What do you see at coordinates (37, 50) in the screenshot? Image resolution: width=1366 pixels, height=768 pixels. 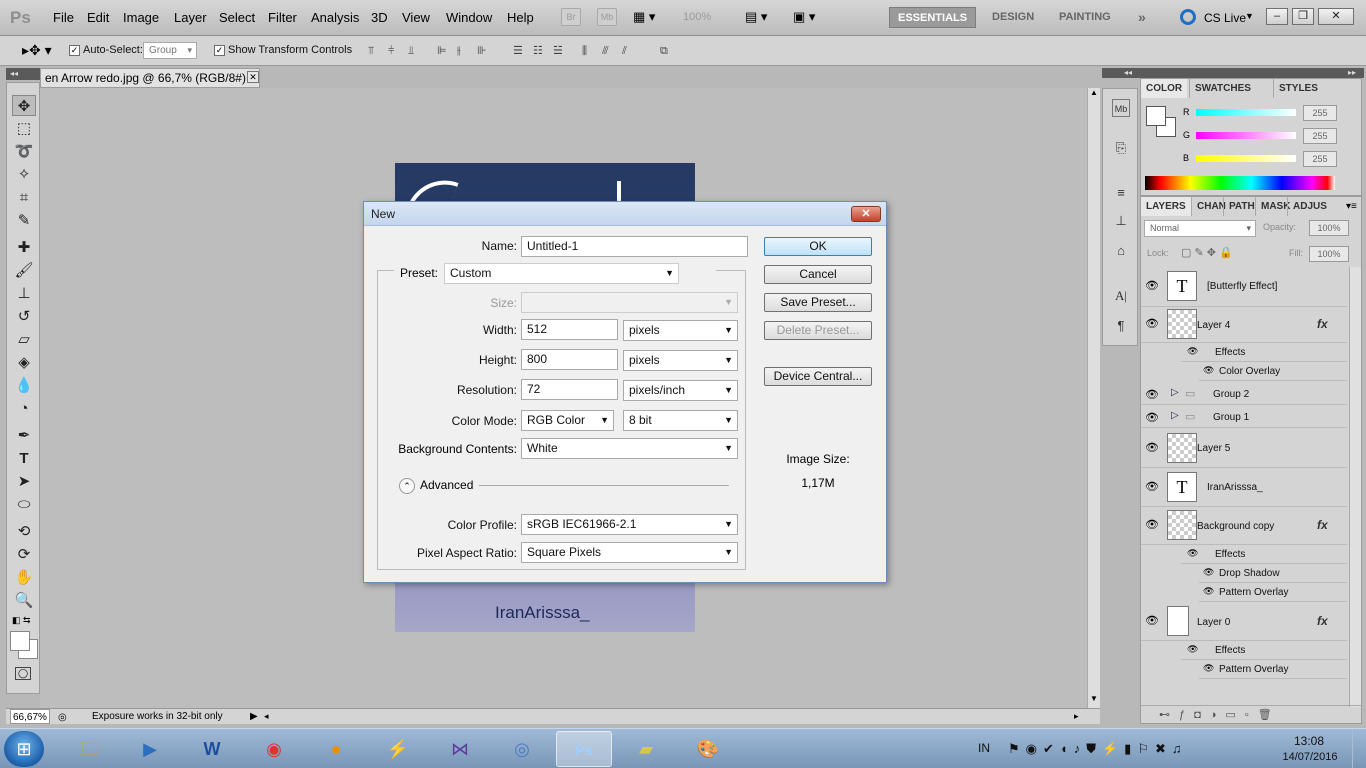 I see `move-tool-preset-icon: ▸✥ ▾` at bounding box center [37, 50].